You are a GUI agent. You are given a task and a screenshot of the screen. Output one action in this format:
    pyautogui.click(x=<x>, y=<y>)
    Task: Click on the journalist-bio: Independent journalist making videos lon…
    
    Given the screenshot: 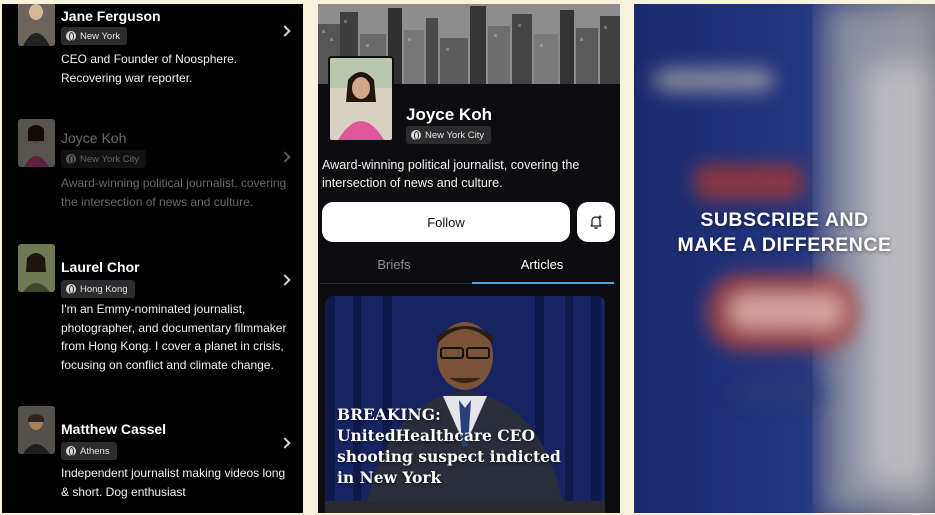 What is the action you would take?
    pyautogui.click(x=173, y=482)
    